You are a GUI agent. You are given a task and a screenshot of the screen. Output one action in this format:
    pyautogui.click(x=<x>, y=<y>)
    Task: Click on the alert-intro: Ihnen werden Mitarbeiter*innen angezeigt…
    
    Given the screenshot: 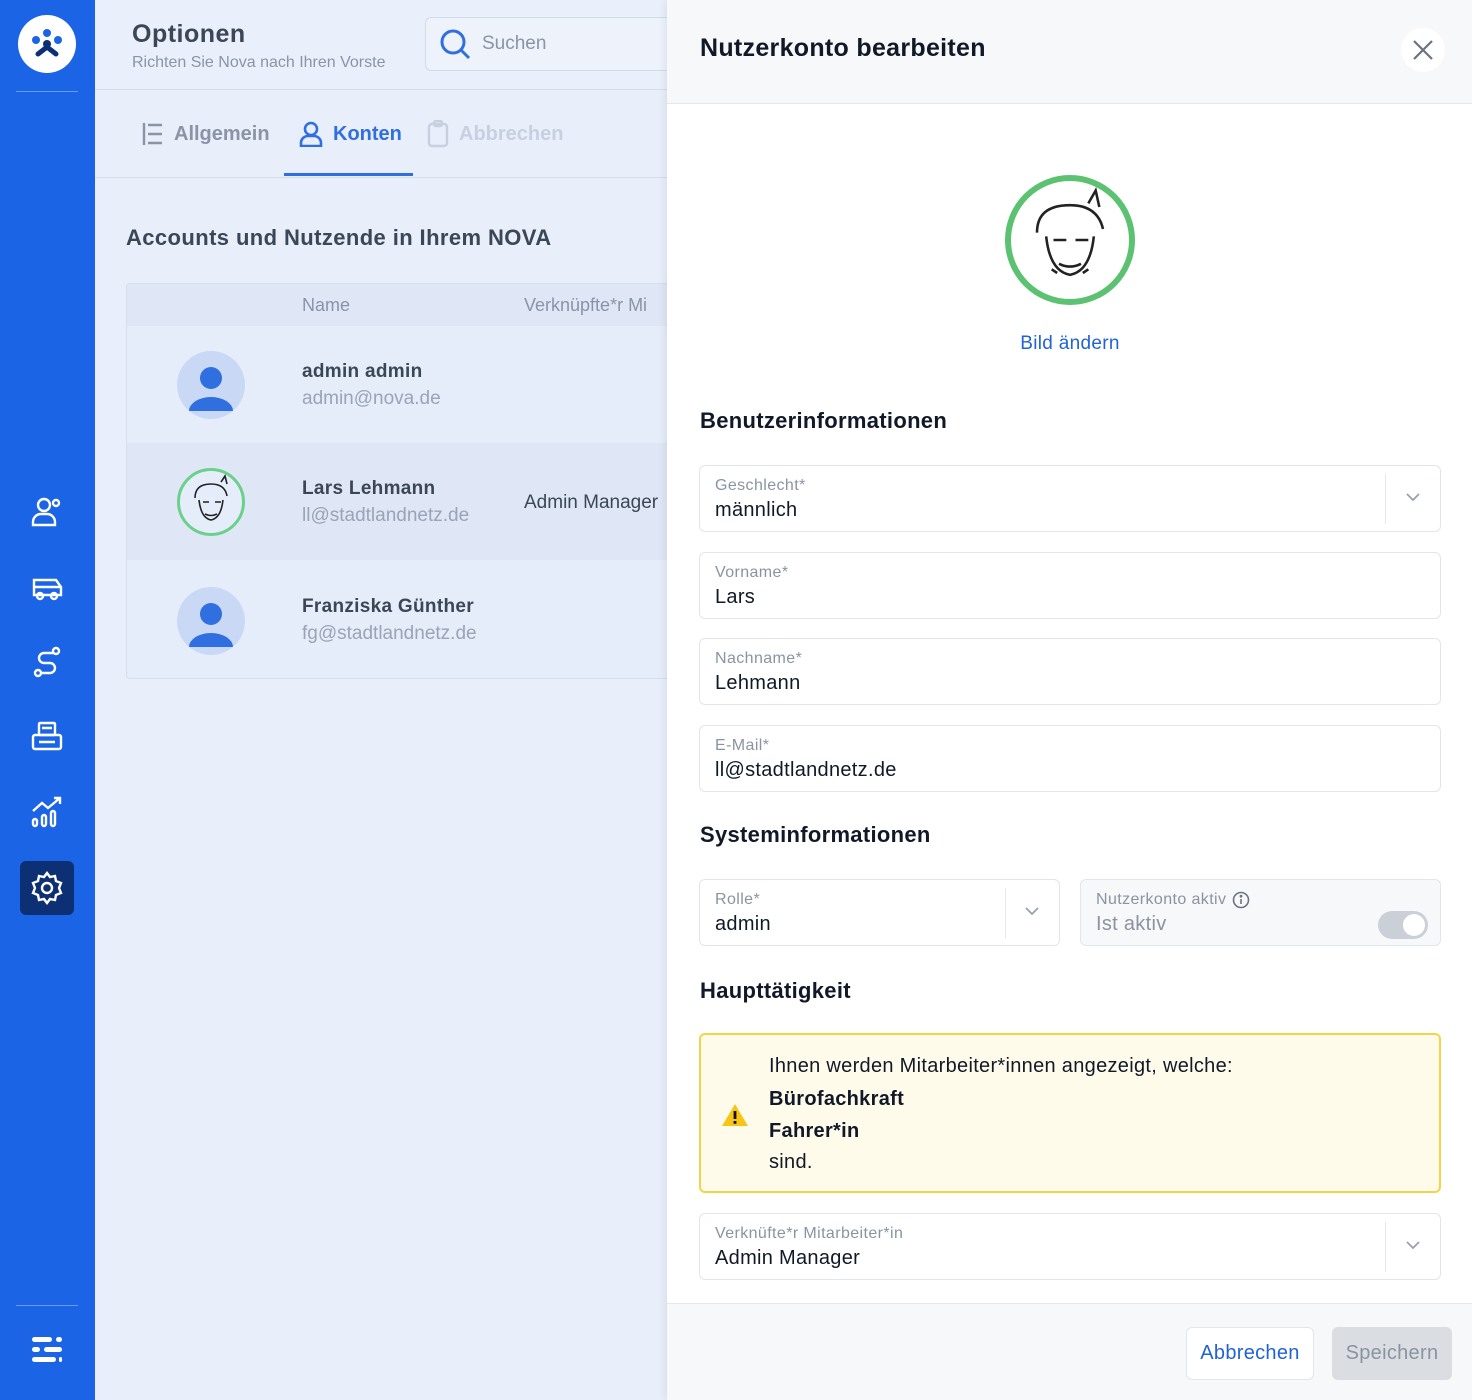 What is the action you would take?
    pyautogui.click(x=1001, y=1066)
    